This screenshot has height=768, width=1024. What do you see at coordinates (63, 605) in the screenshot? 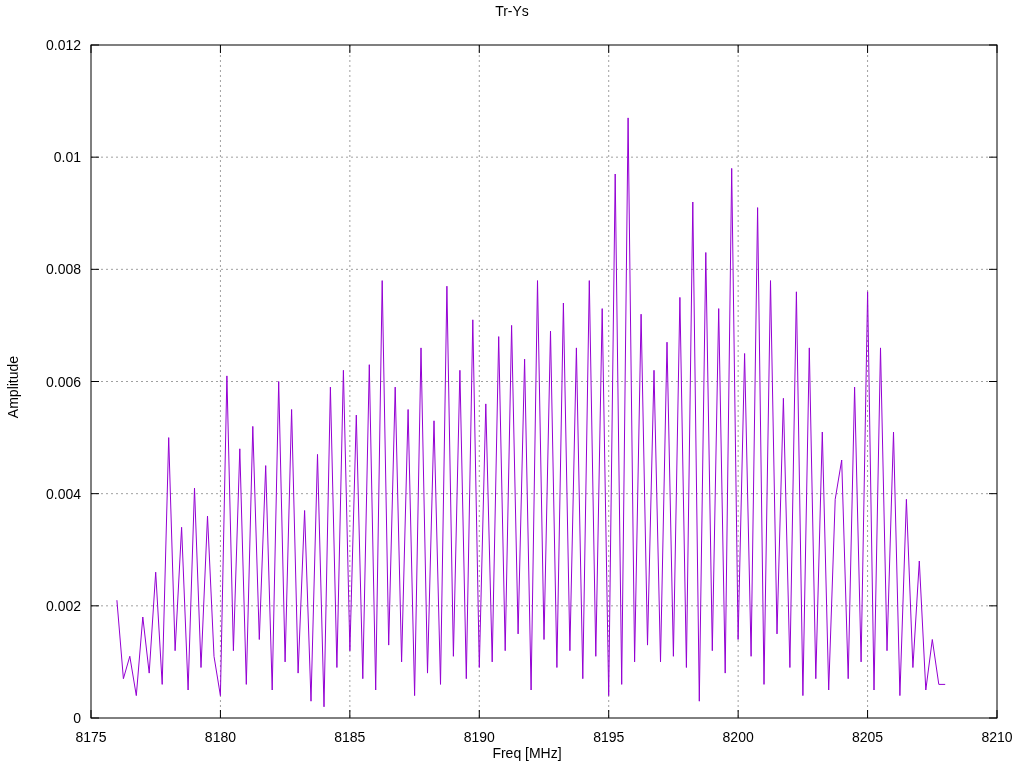
I see `tick-label: 0.002` at bounding box center [63, 605].